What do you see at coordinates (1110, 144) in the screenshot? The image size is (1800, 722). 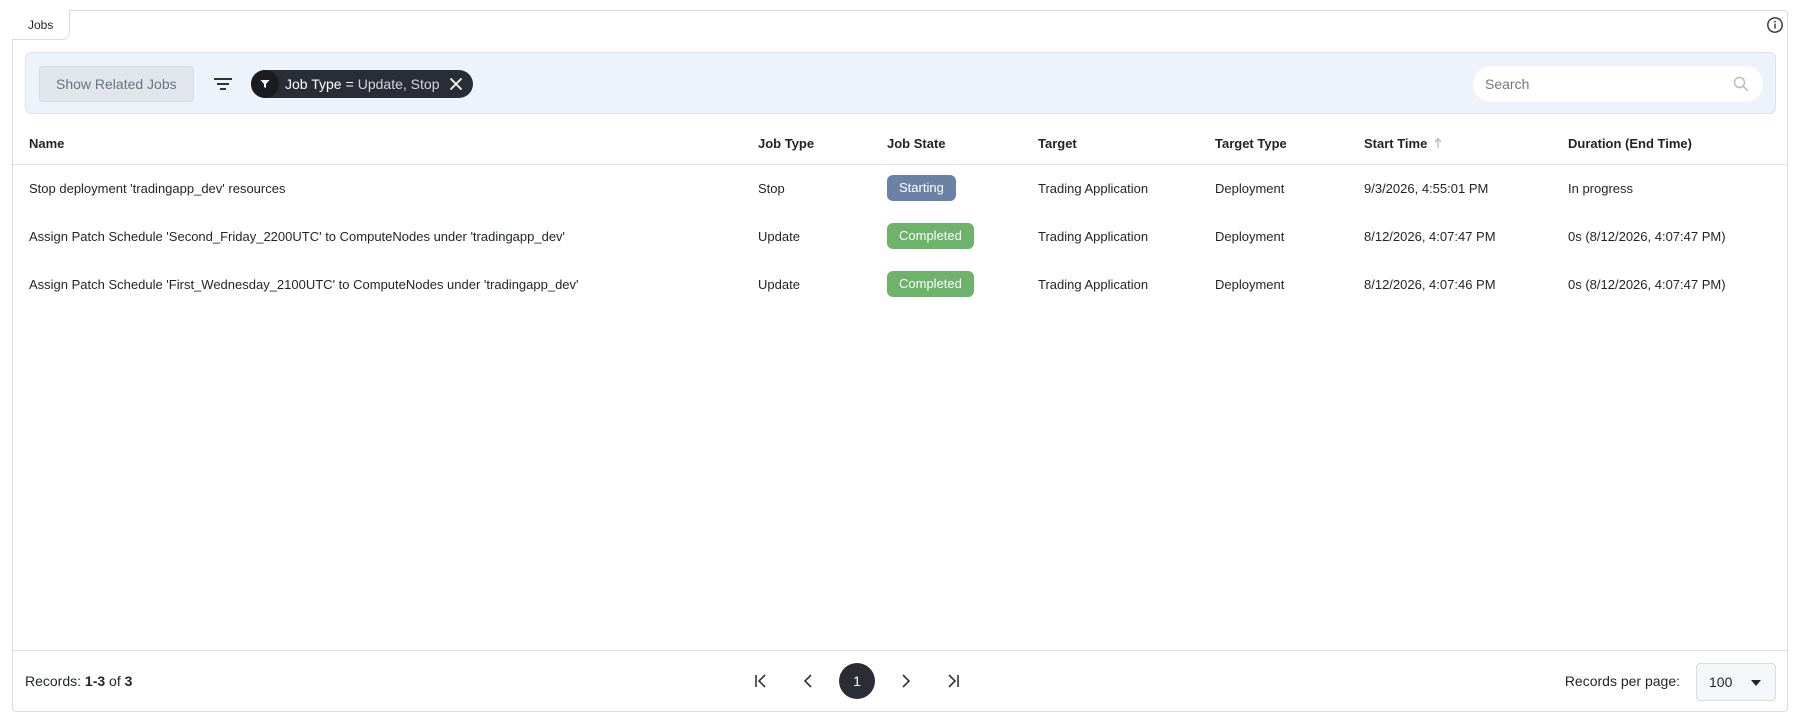 I see `column-header-target: Target` at bounding box center [1110, 144].